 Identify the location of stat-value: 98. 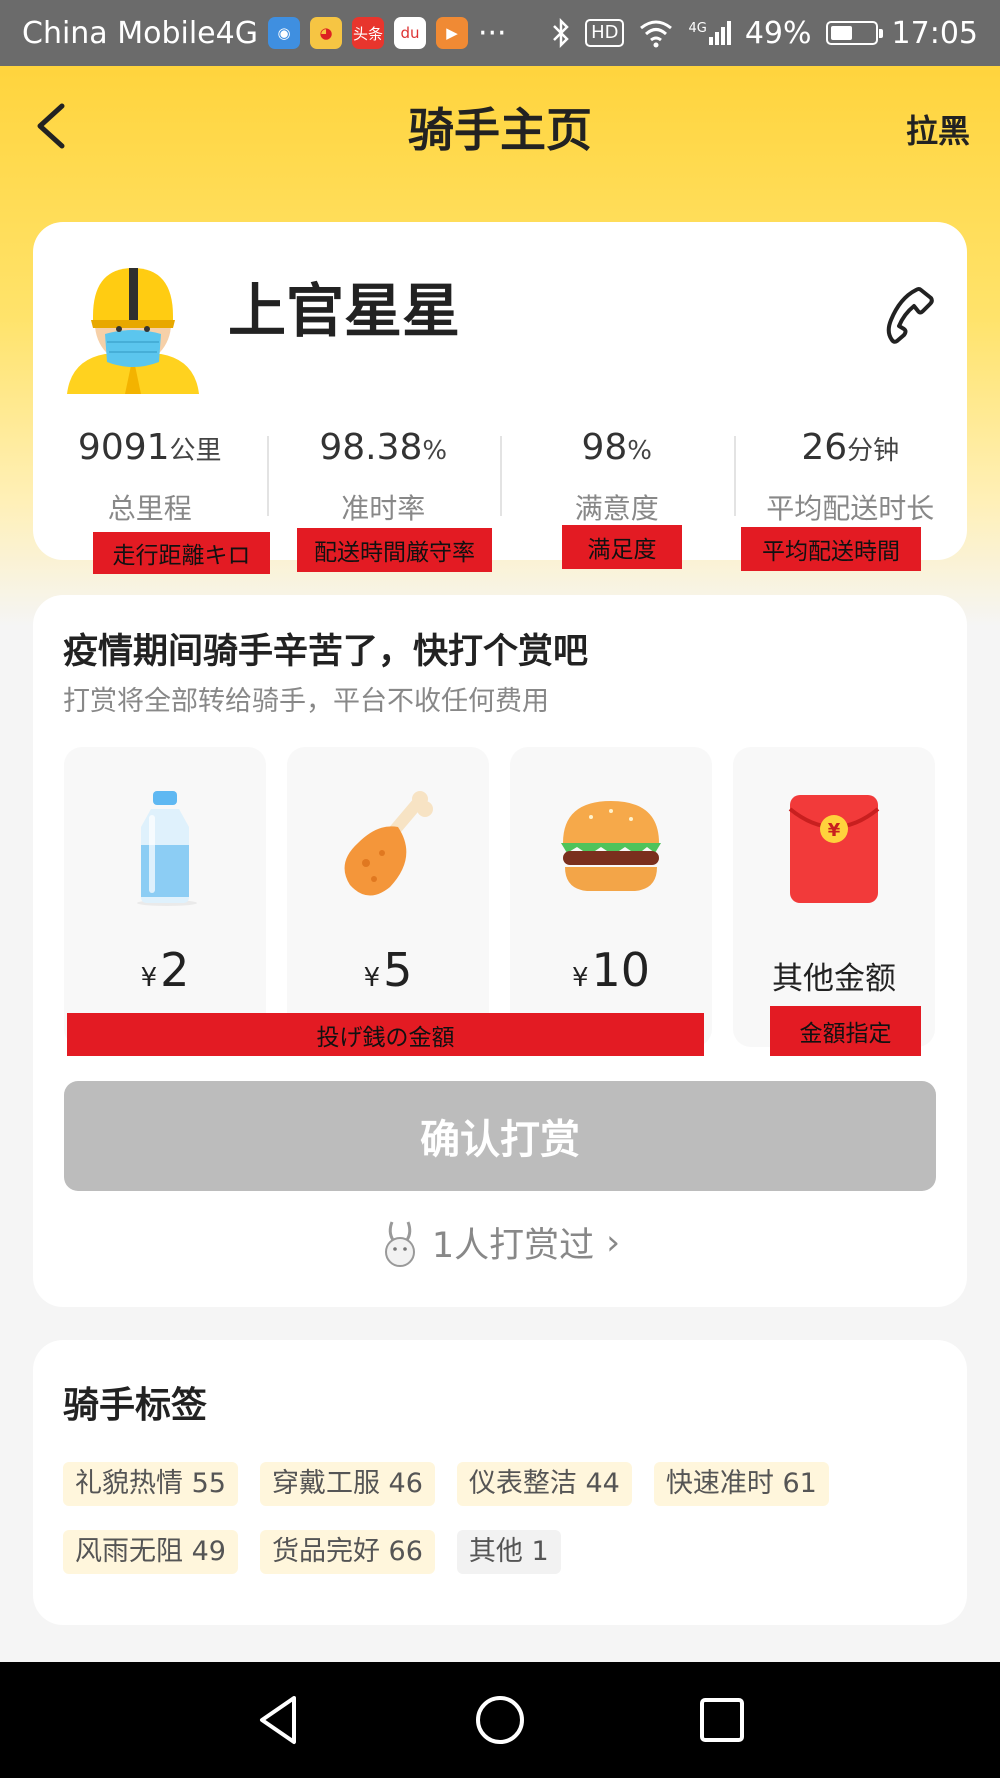
(604, 447).